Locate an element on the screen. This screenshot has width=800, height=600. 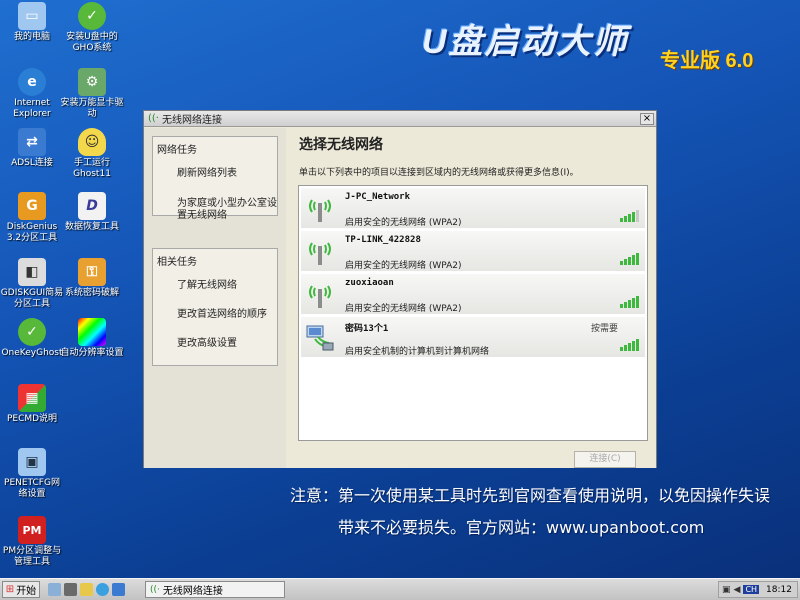
desktop-icon-manual-ghost: ☺ 手工运行Ghost11 is located at coordinates (92, 154).